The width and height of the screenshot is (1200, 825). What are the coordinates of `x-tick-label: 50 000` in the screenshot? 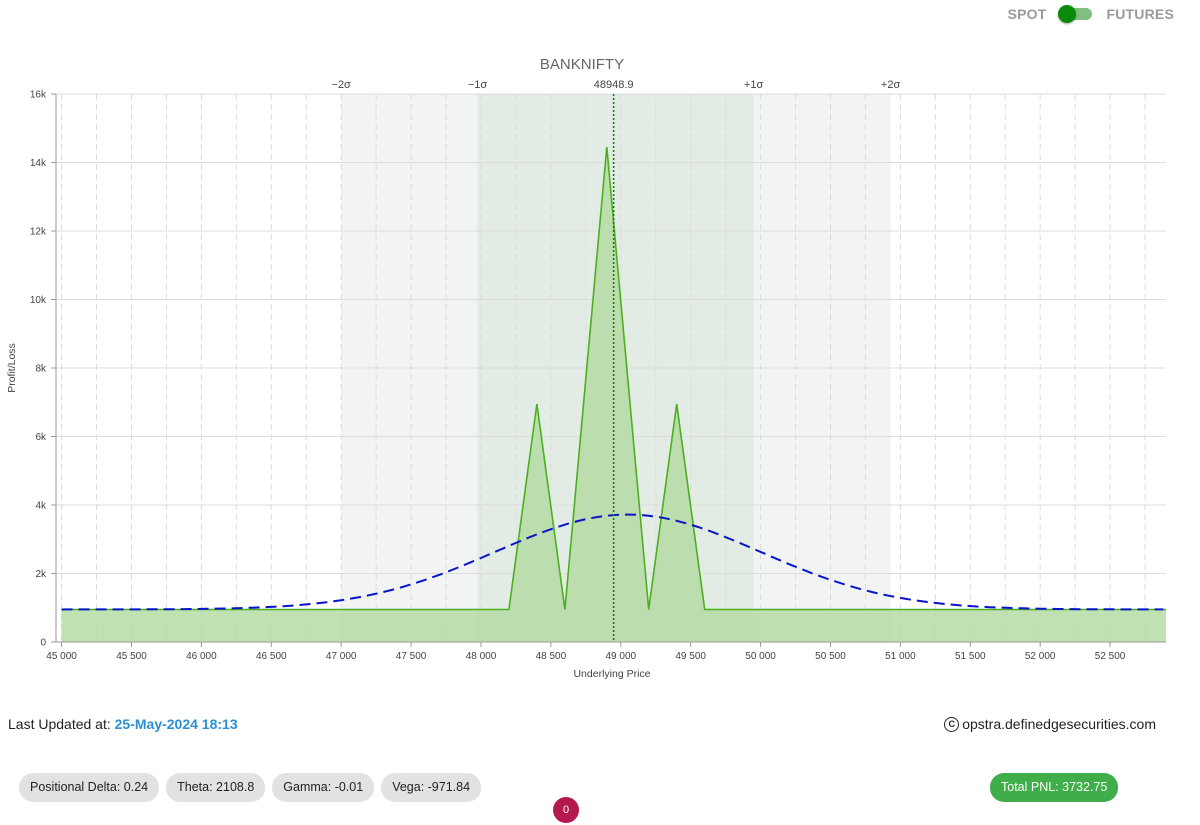 It's located at (760, 656).